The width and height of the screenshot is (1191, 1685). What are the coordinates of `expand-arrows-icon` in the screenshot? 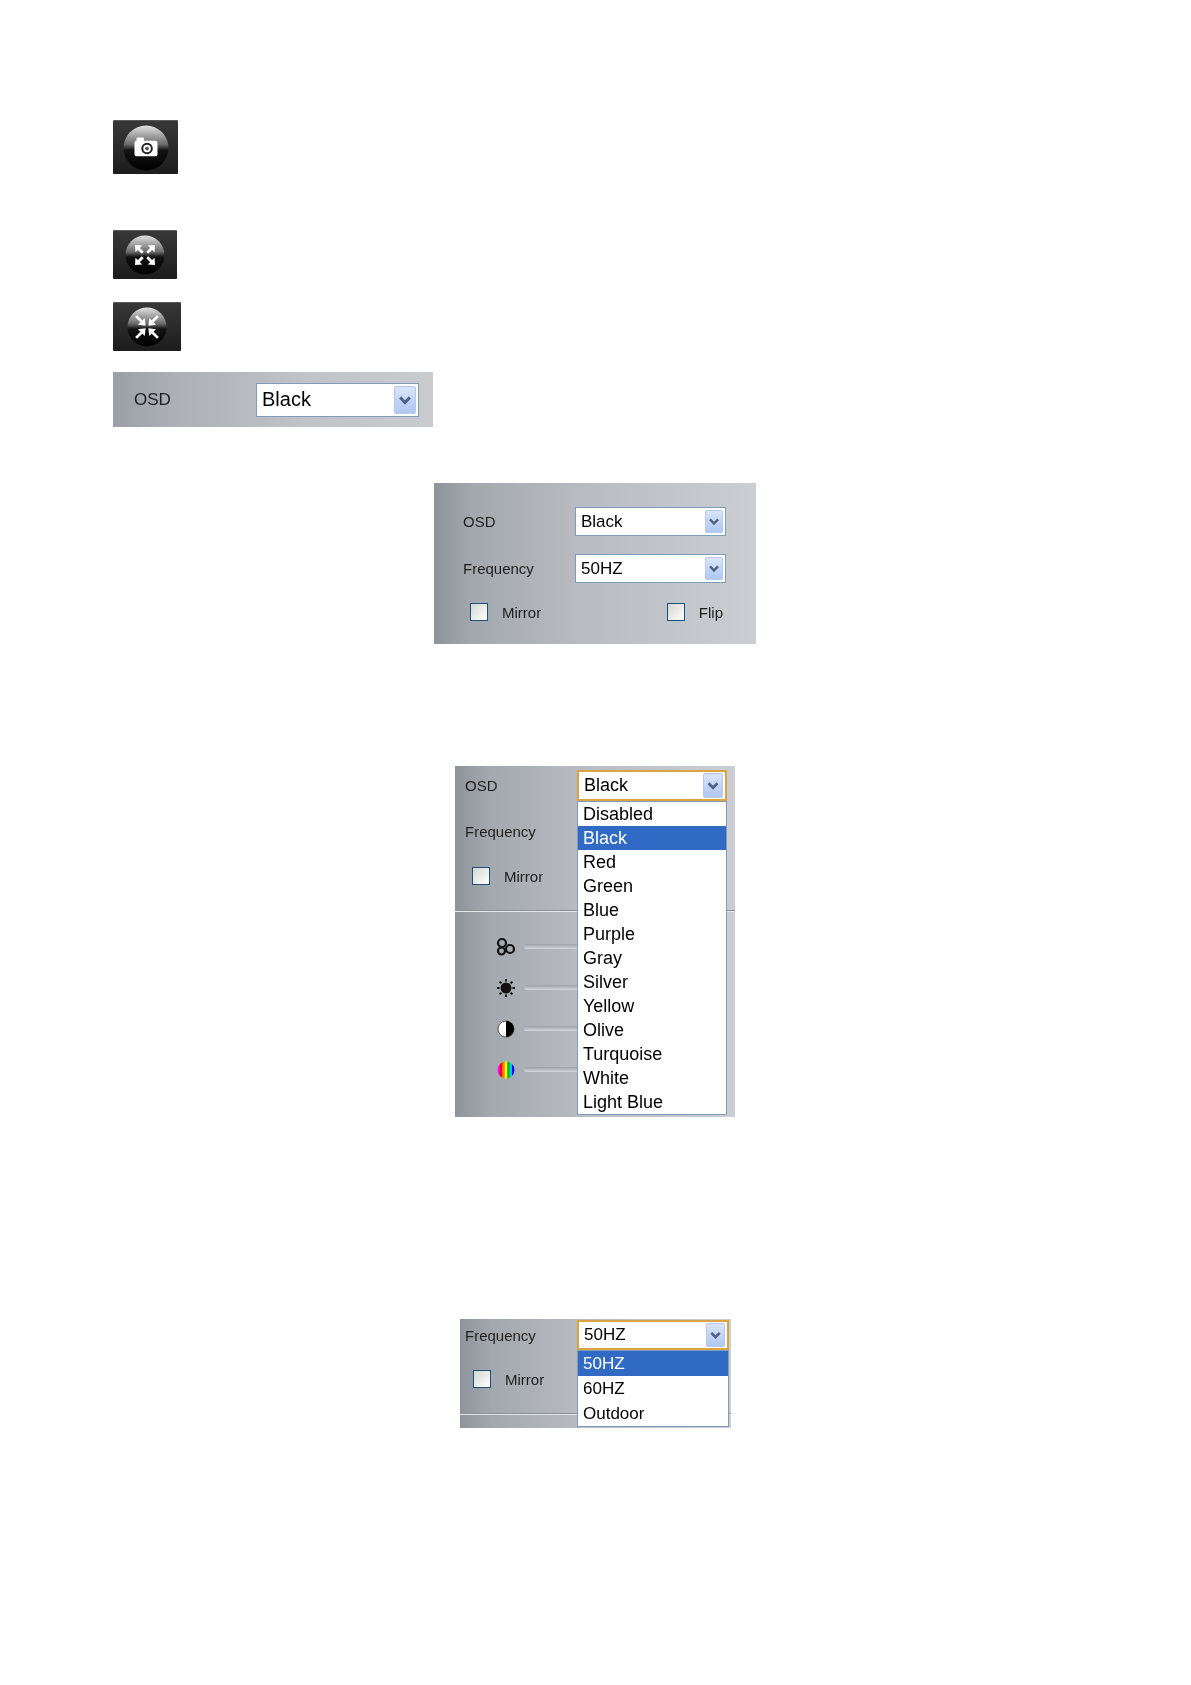 It's located at (145, 255).